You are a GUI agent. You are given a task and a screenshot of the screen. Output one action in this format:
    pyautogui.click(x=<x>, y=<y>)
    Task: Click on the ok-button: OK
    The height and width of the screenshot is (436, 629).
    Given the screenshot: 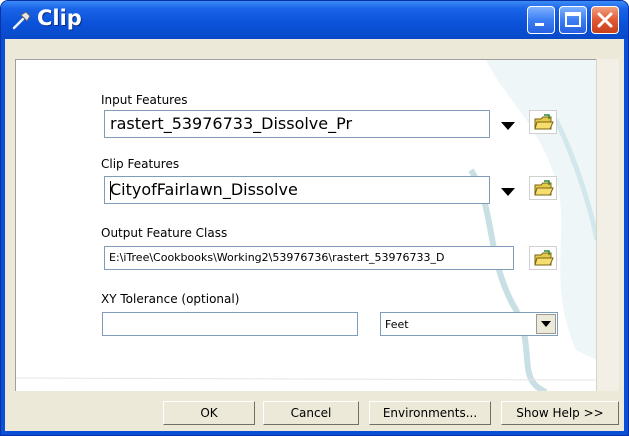 What is the action you would take?
    pyautogui.click(x=209, y=413)
    